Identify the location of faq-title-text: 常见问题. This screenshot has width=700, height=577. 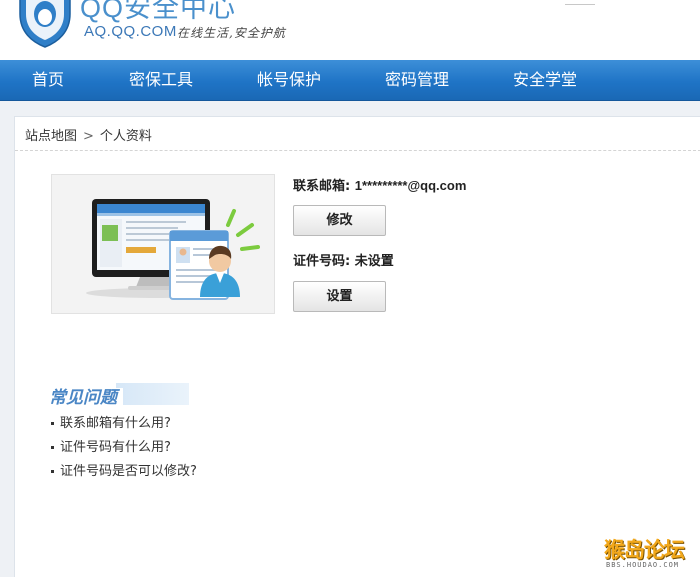
(86, 398).